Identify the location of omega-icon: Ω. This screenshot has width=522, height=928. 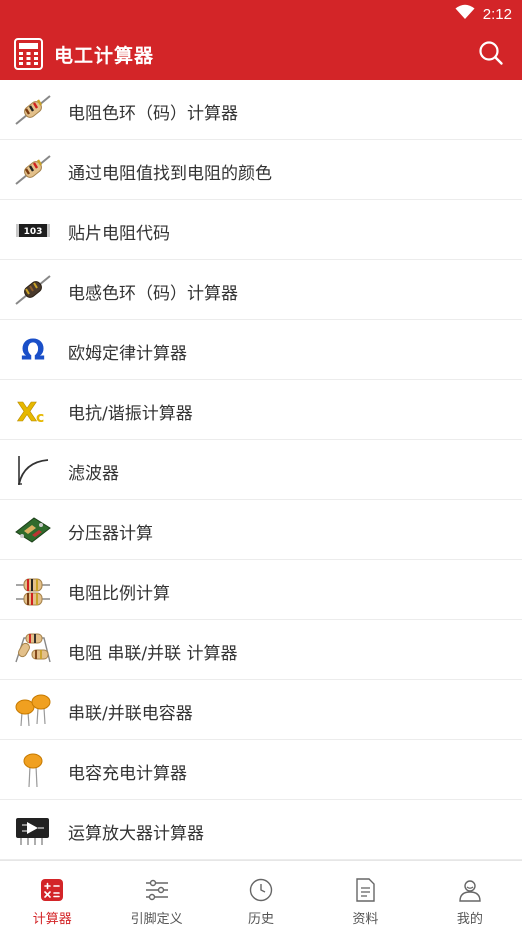
(33, 350).